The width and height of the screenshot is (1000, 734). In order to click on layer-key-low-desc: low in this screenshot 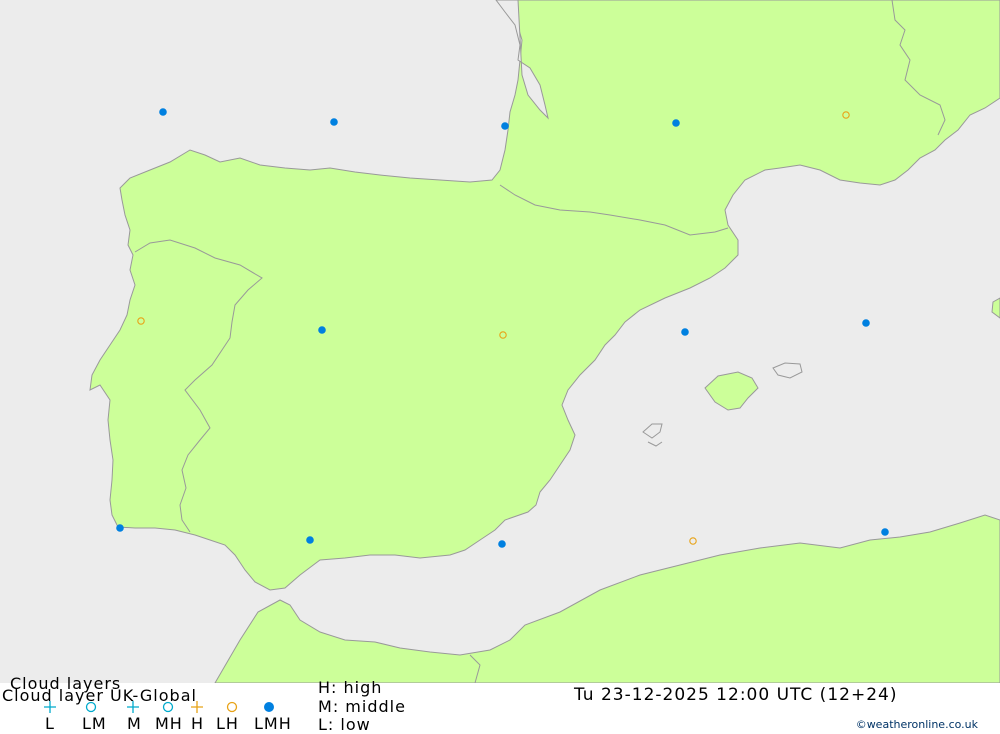, I will do `click(355, 724)`.